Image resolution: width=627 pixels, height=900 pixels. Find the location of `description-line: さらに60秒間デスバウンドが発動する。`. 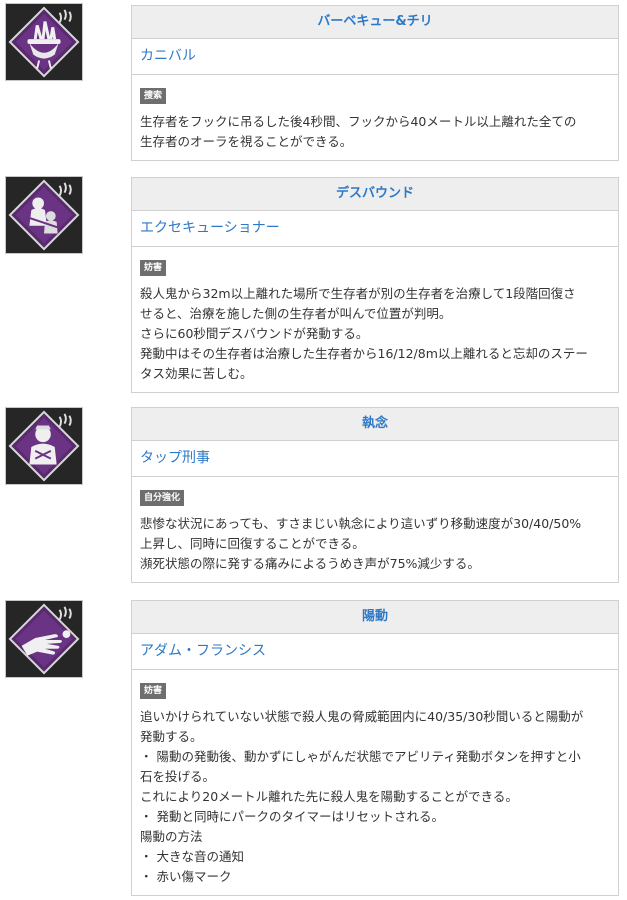

description-line: さらに60秒間デスバウンドが発動する。 is located at coordinates (254, 333).